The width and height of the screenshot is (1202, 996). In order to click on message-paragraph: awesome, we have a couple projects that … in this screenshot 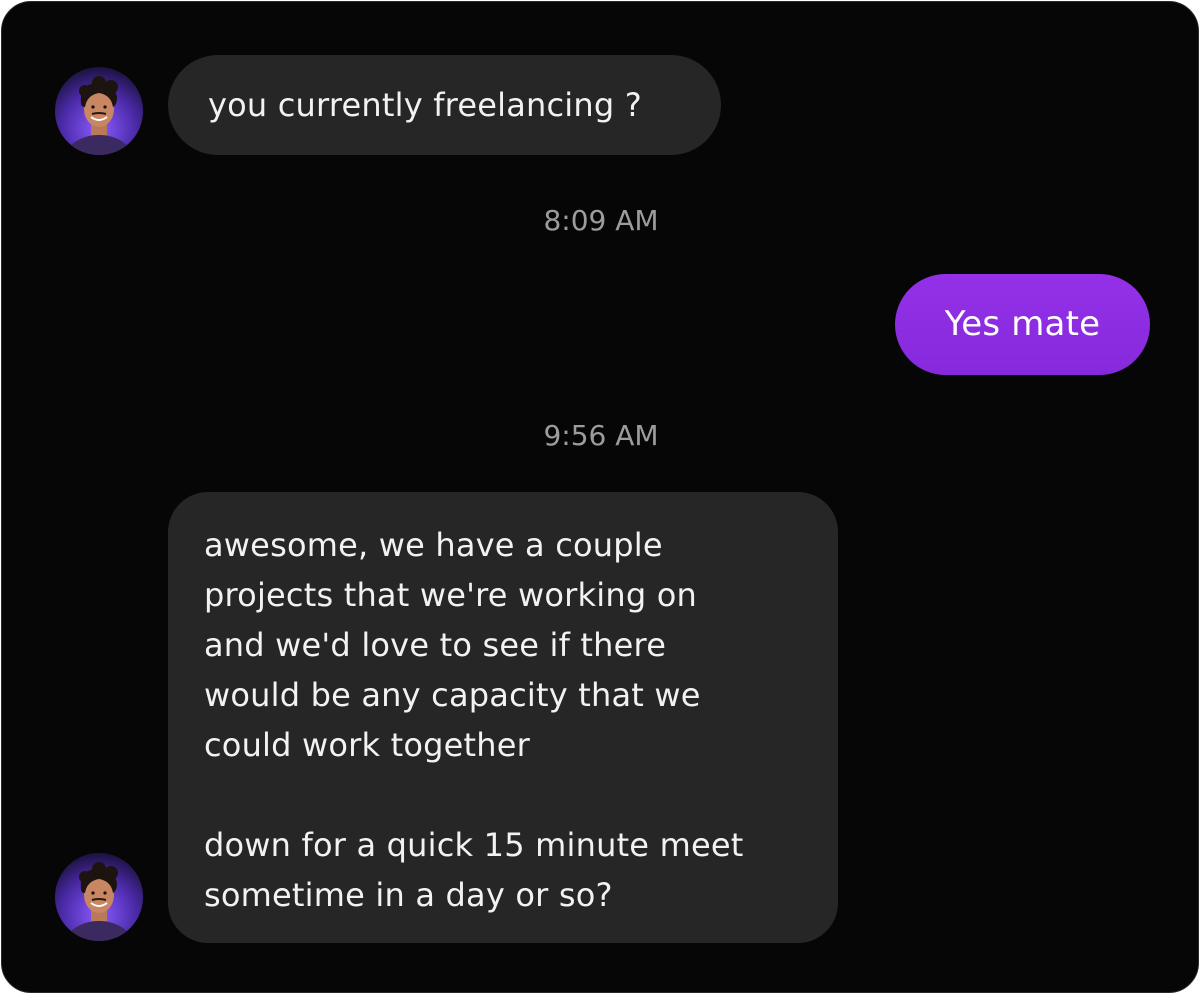, I will do `click(452, 645)`.